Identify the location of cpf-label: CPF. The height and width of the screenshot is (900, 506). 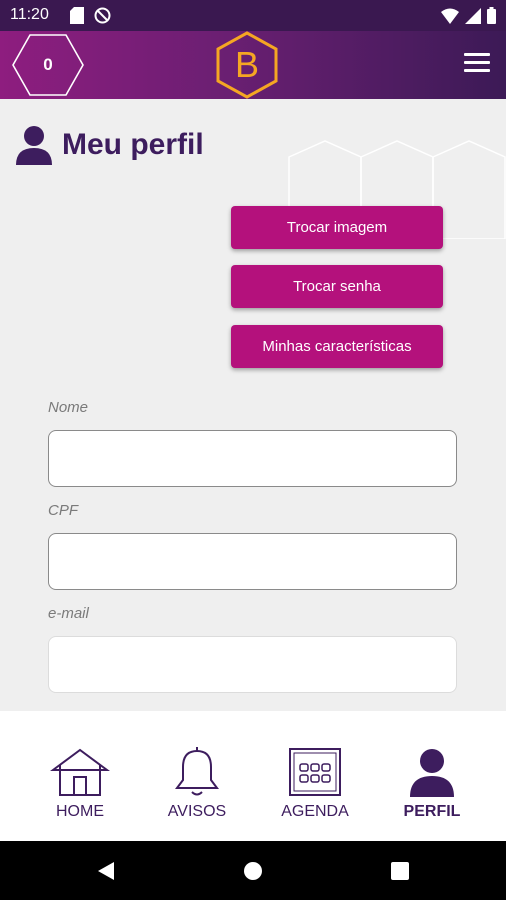
(63, 510).